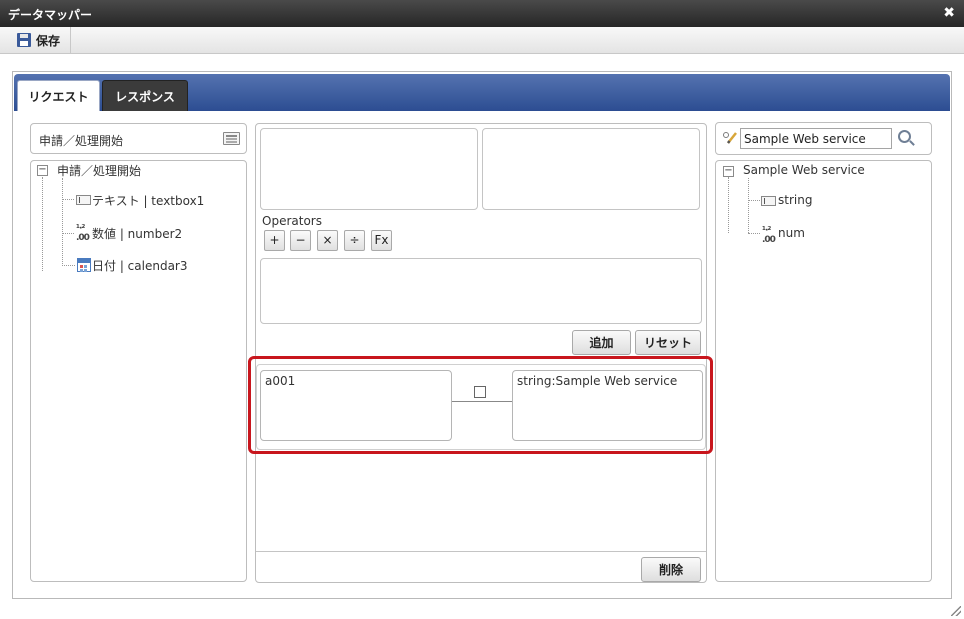  What do you see at coordinates (795, 200) in the screenshot?
I see `target-tree-item: string` at bounding box center [795, 200].